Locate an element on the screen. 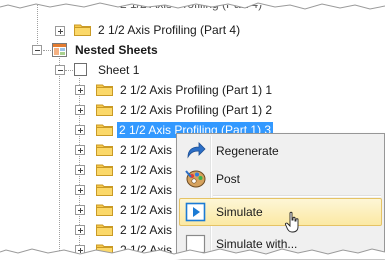 The width and height of the screenshot is (385, 260). tree-item-child: 2 1/2 Axis Profiling (Part 1) 1 is located at coordinates (140, 90).